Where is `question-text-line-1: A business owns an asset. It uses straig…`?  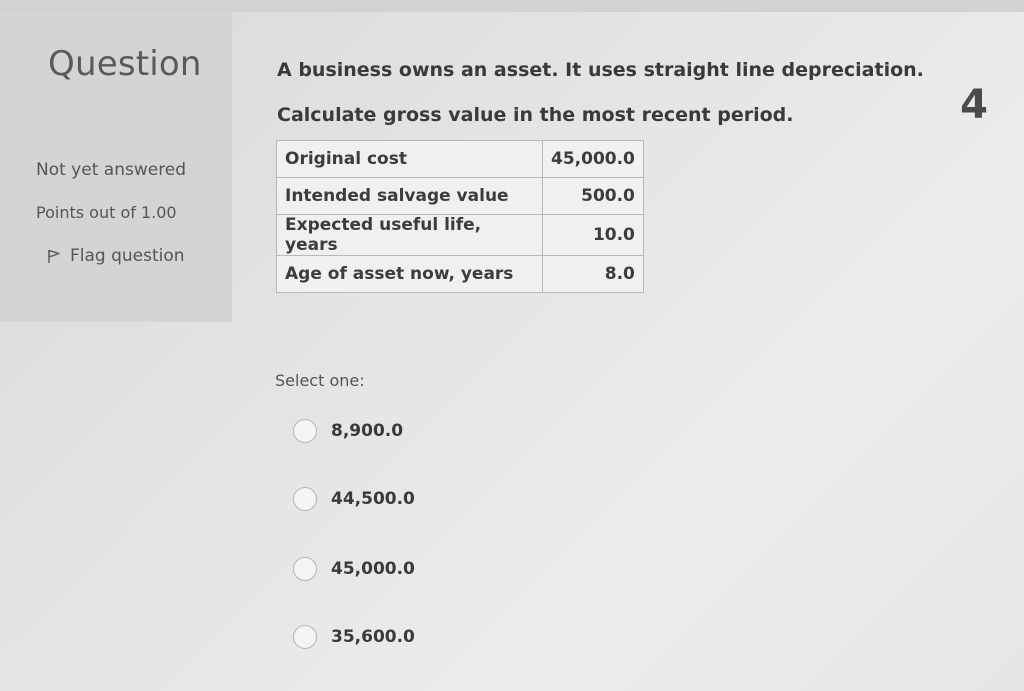 question-text-line-1: A business owns an asset. It uses straig… is located at coordinates (600, 70).